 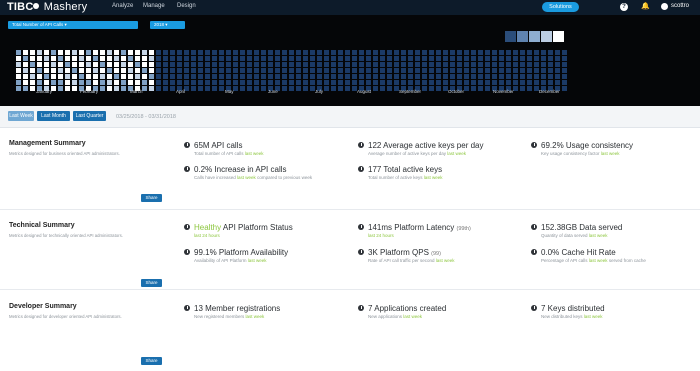 I want to click on last-quarter-button: Last Quarter, so click(x=89, y=116).